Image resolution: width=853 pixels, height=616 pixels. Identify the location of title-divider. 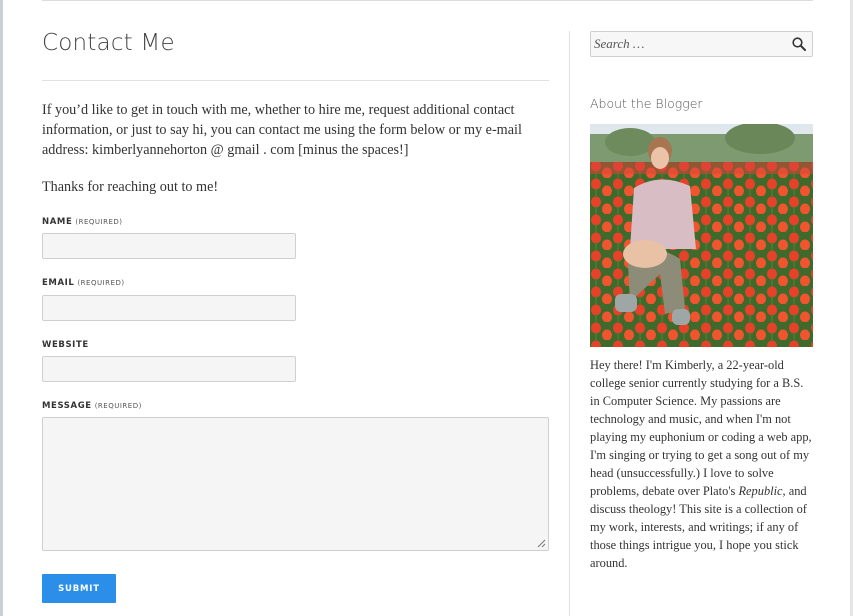
(295, 80).